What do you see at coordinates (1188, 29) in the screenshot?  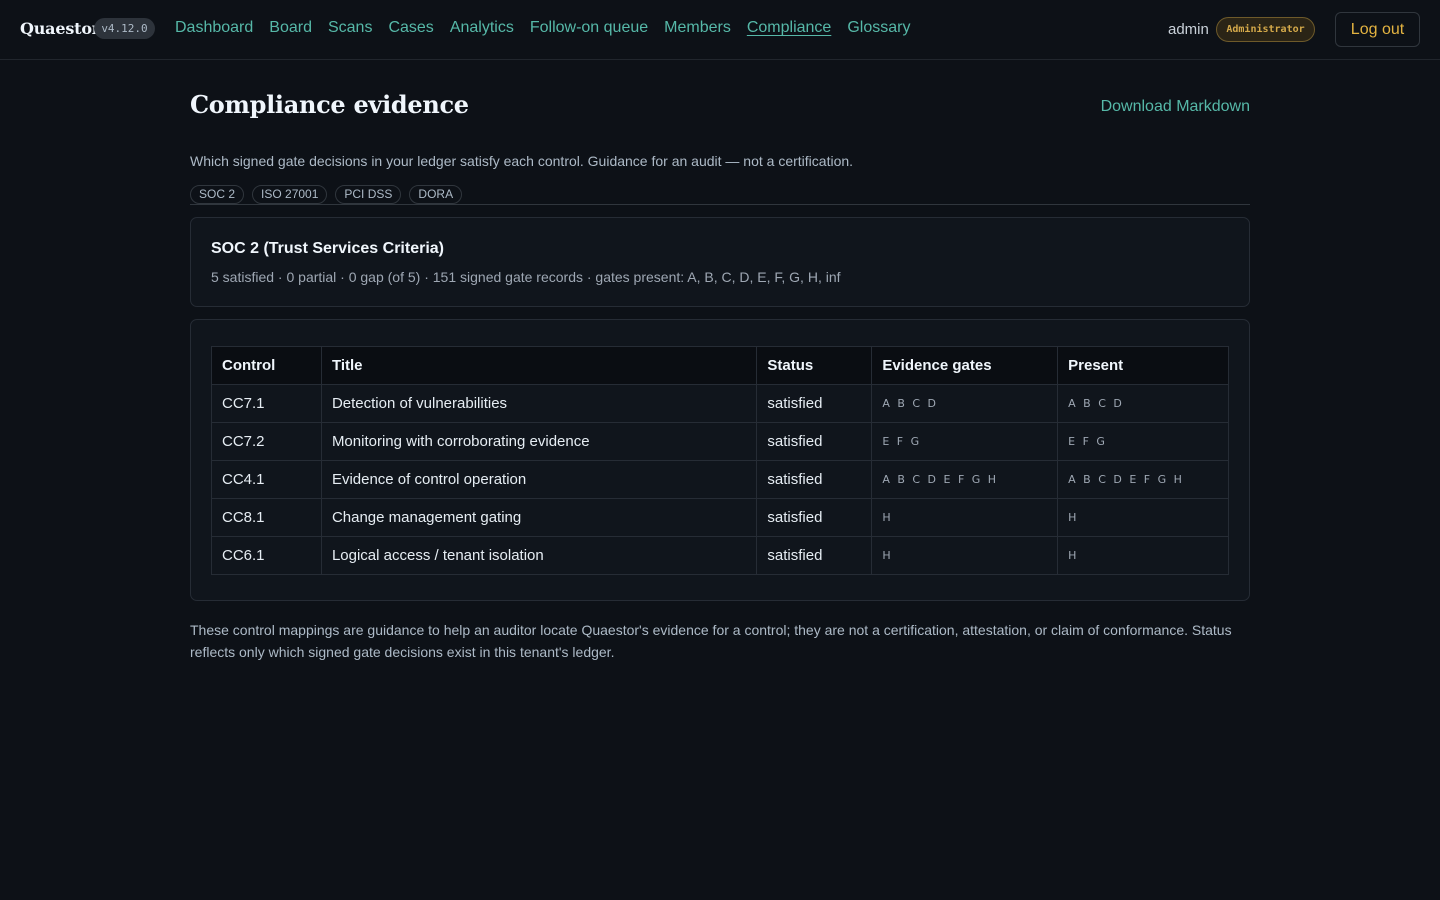 I see `current-user: admin` at bounding box center [1188, 29].